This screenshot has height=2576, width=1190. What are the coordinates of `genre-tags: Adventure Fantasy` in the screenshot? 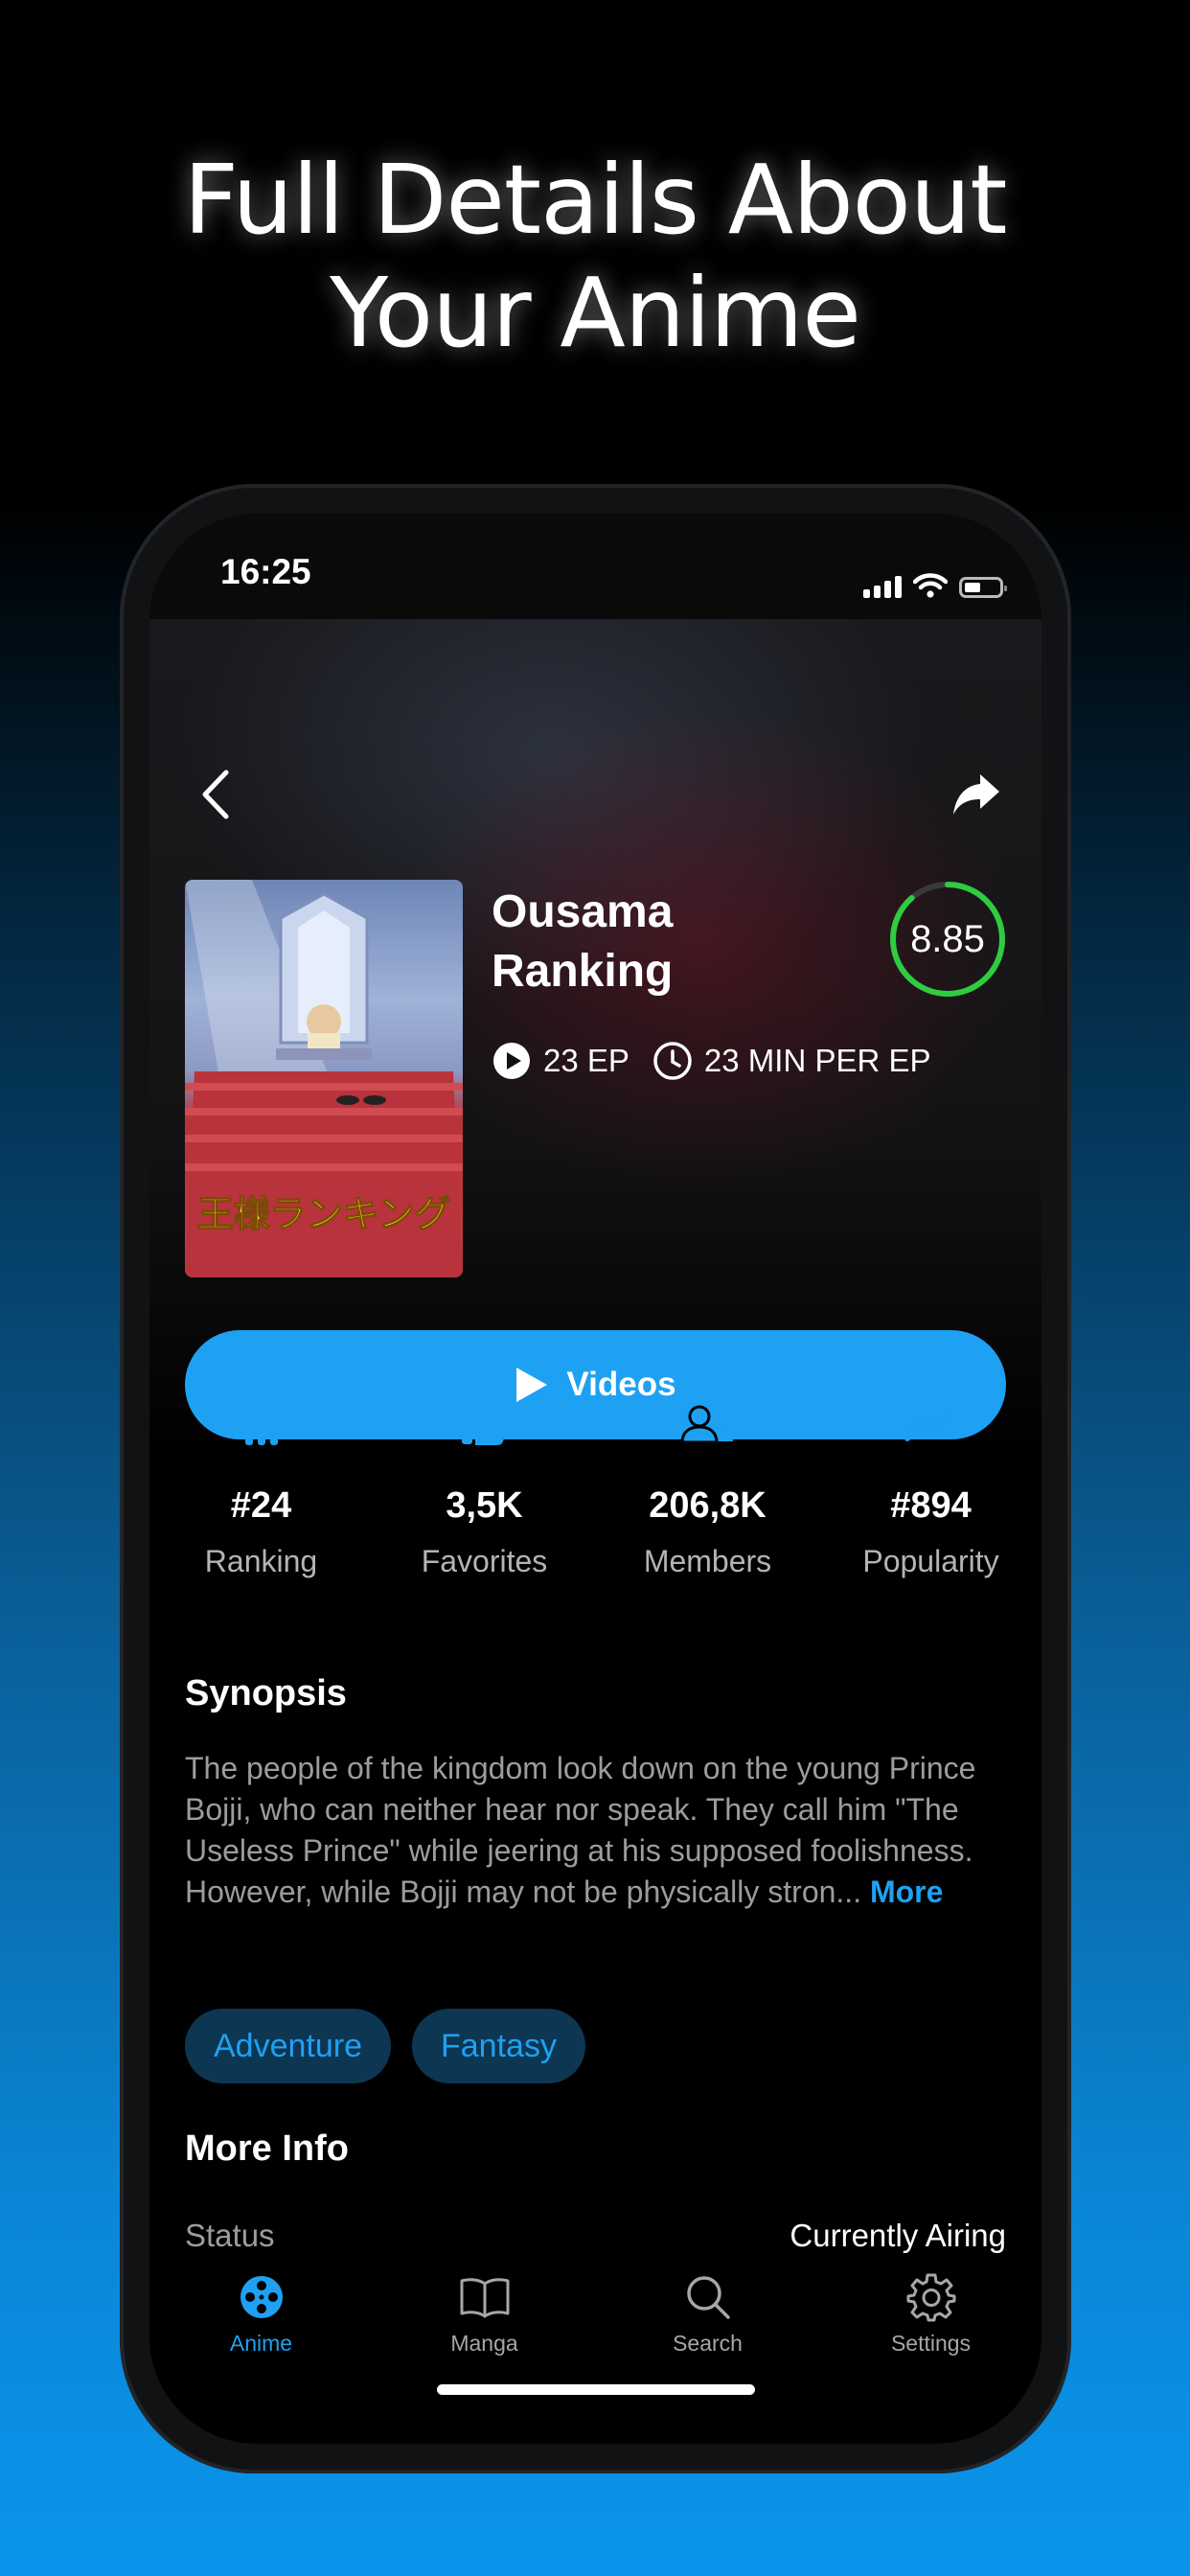 It's located at (385, 2046).